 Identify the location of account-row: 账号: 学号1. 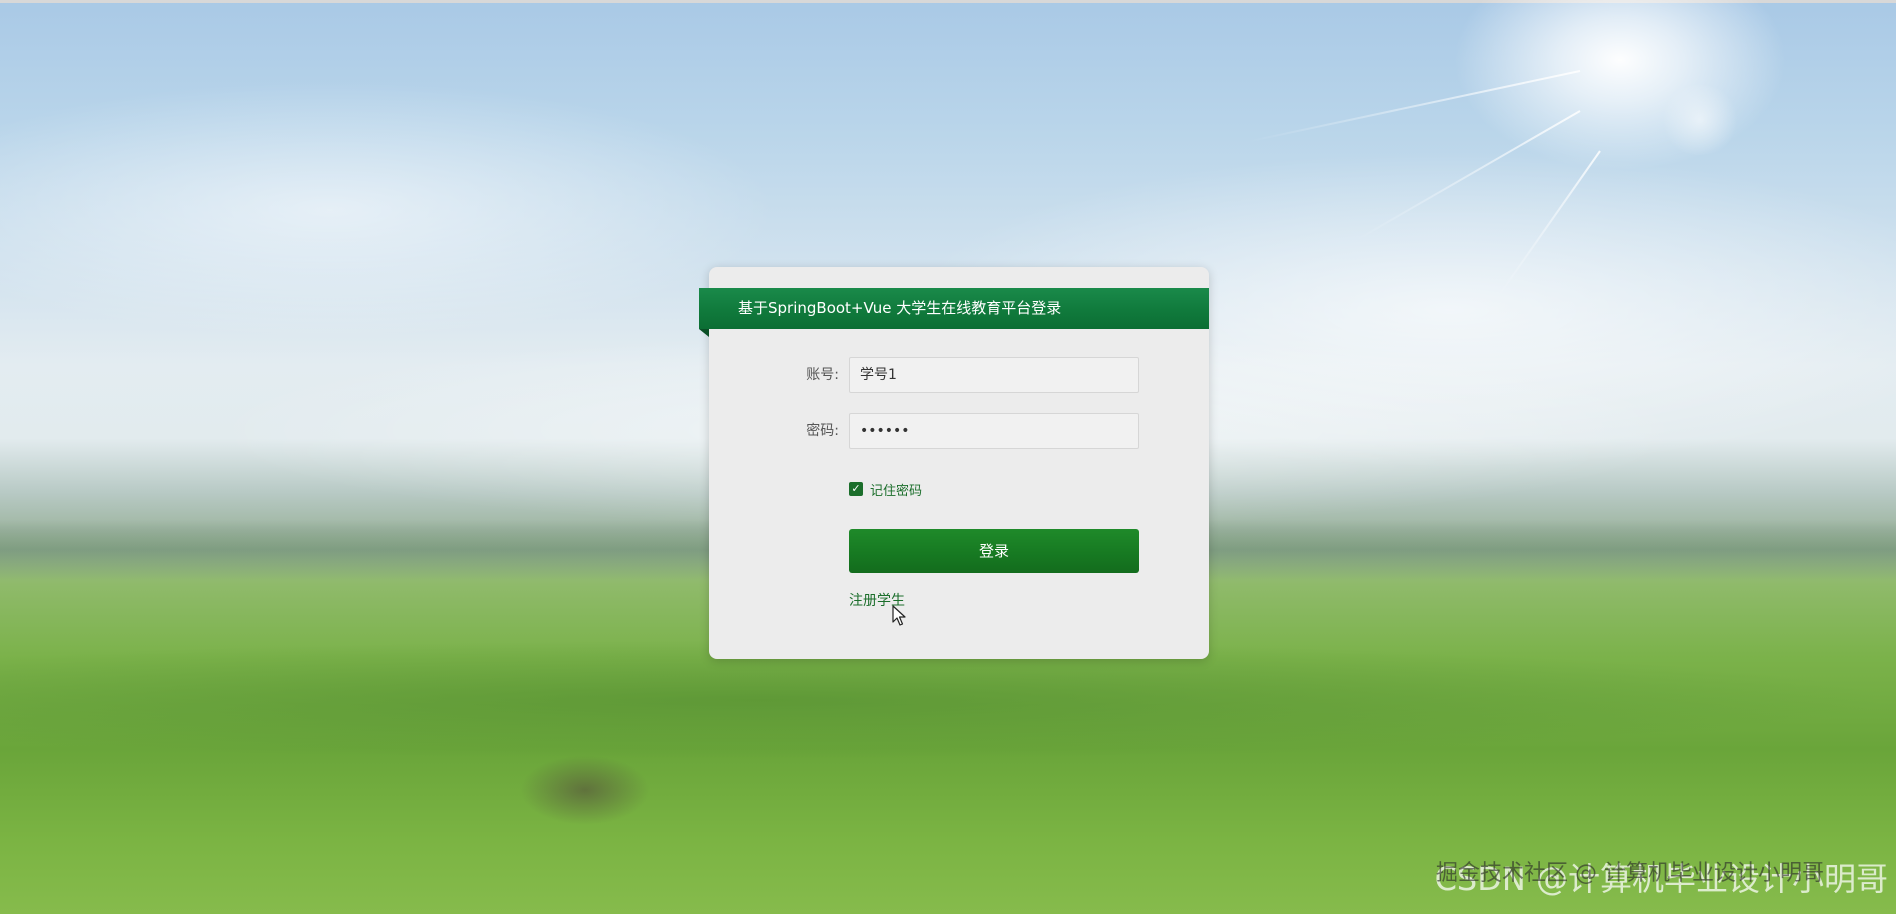
(959, 375).